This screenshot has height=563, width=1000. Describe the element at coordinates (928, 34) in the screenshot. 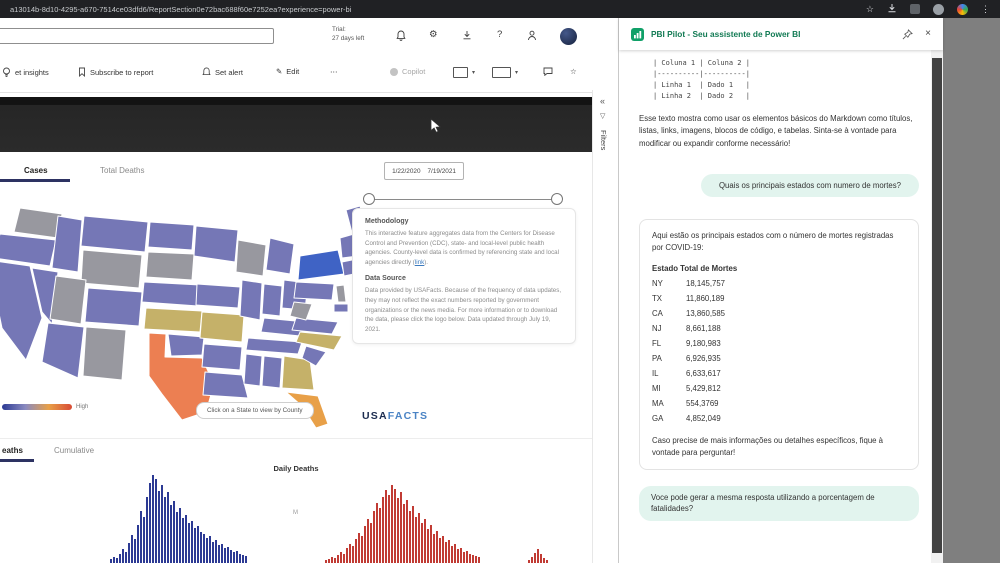

I see `close-icon: ×` at that location.